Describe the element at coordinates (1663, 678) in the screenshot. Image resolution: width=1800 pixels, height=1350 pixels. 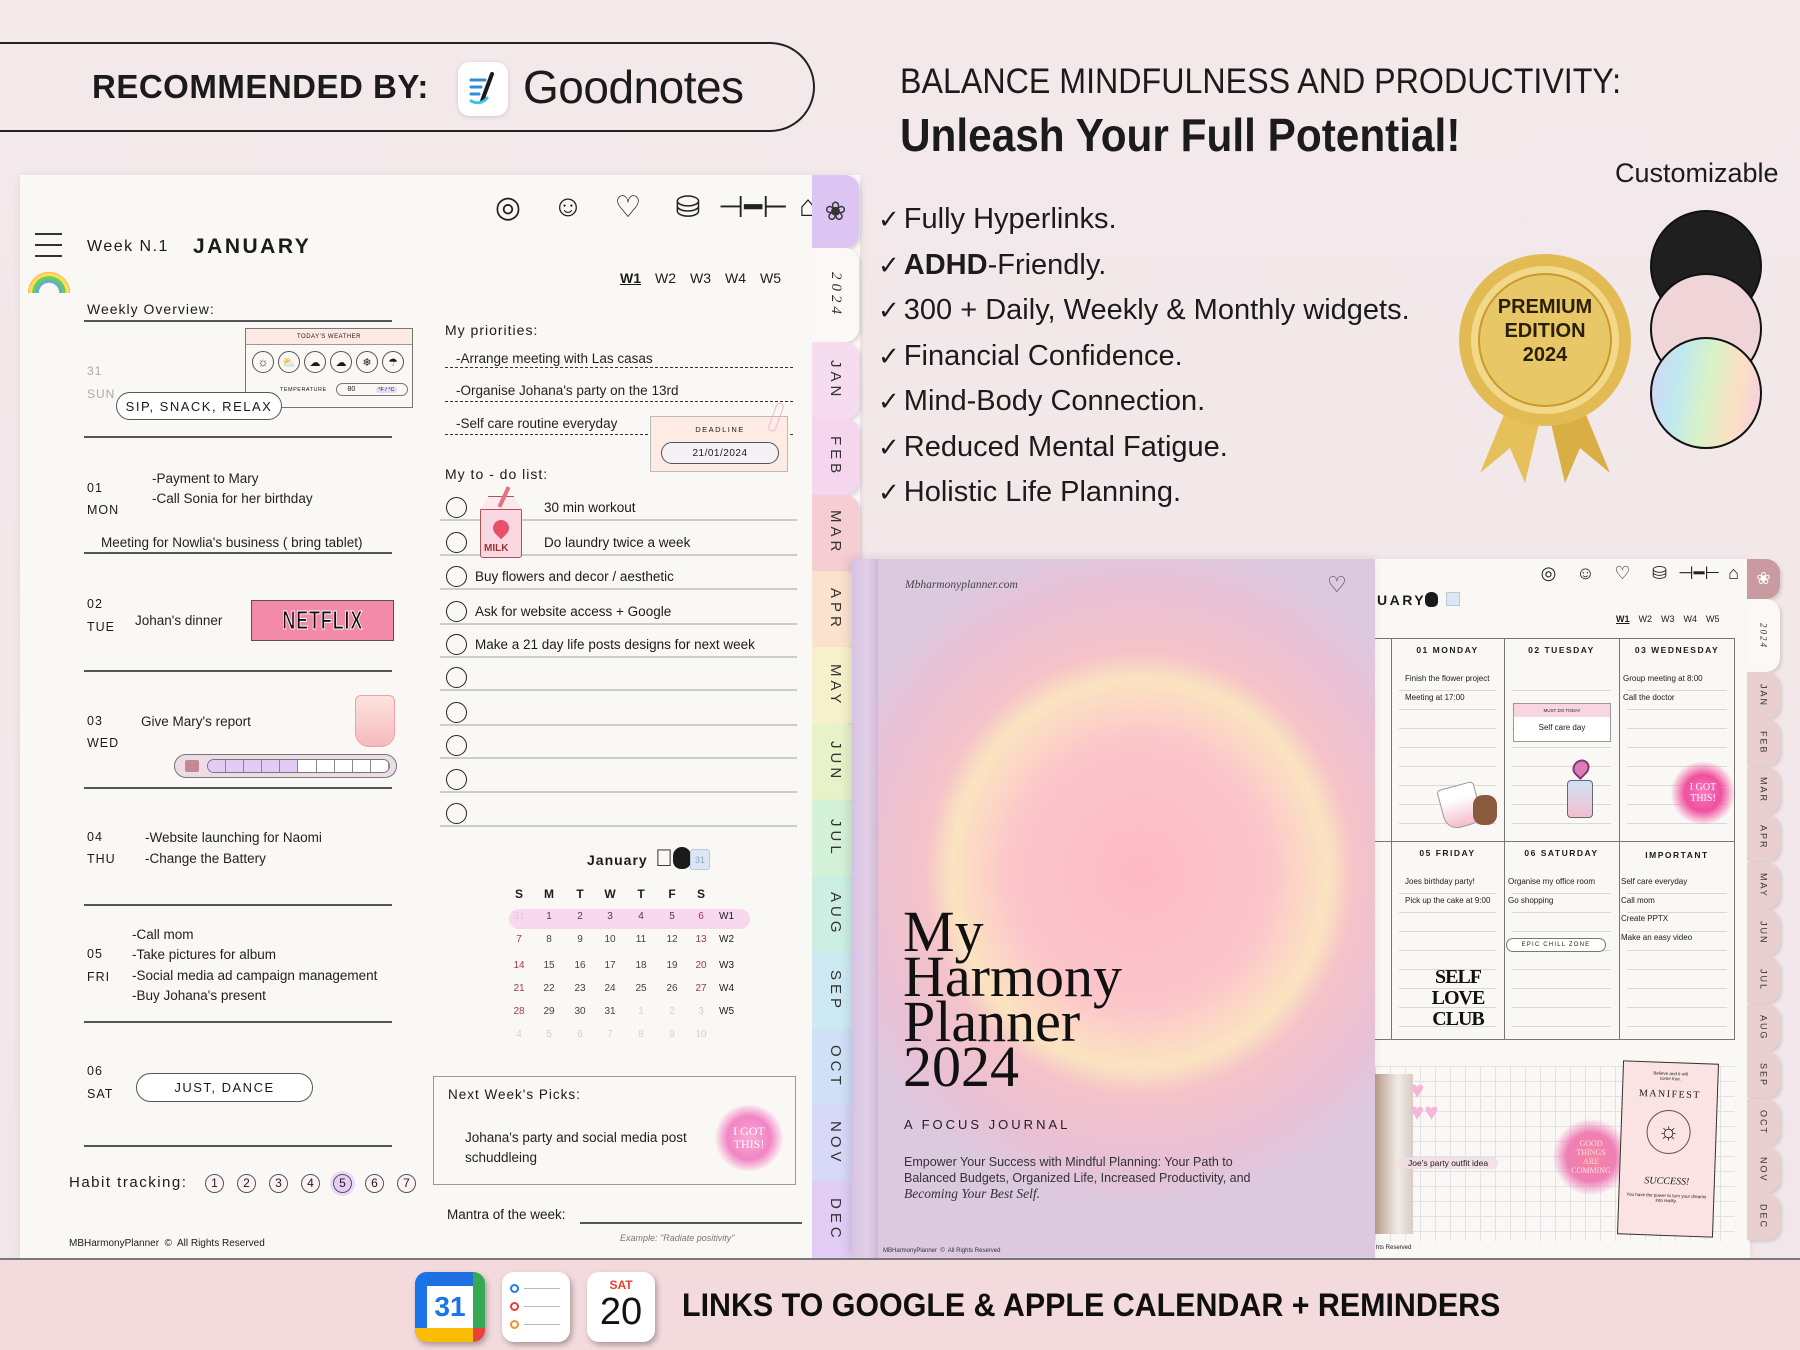
I see `day-item: Group meeting at 8:00` at that location.